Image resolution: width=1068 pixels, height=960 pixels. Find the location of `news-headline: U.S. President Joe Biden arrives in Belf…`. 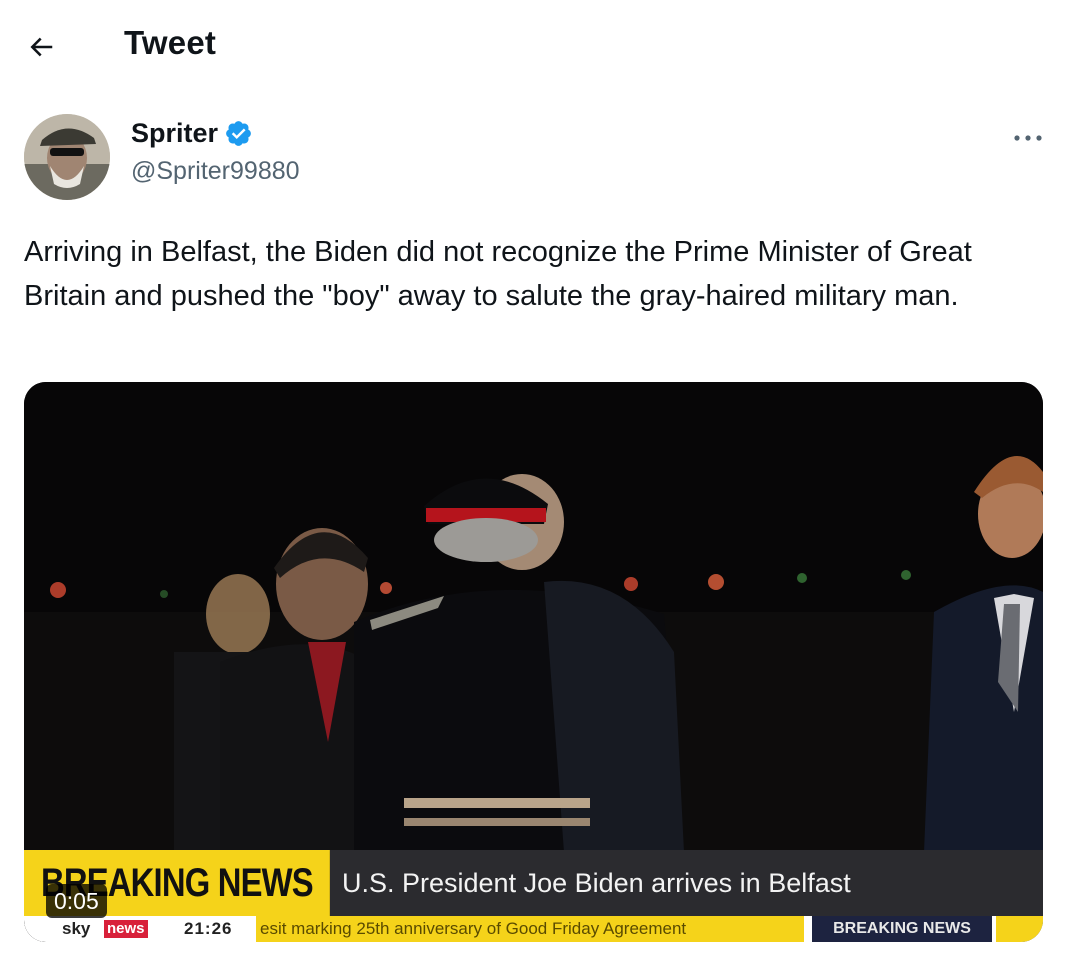

news-headline: U.S. President Joe Biden arrives in Belf… is located at coordinates (686, 883).